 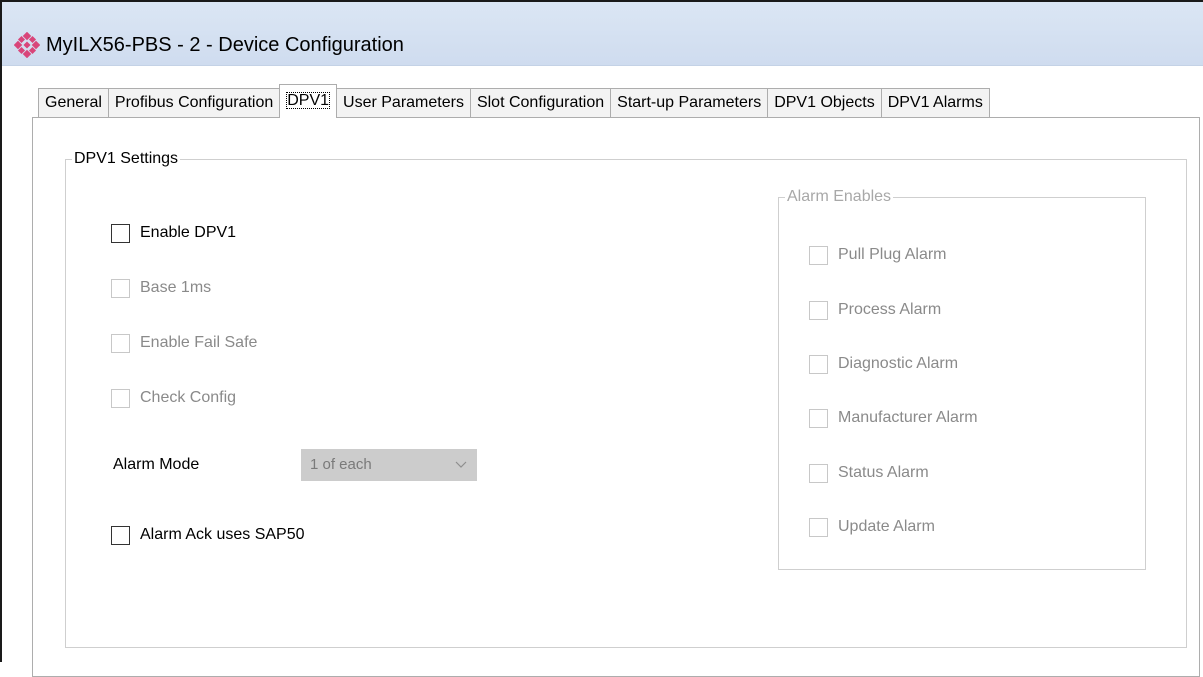 What do you see at coordinates (389, 465) in the screenshot?
I see `alarm-mode-select: 1 of each` at bounding box center [389, 465].